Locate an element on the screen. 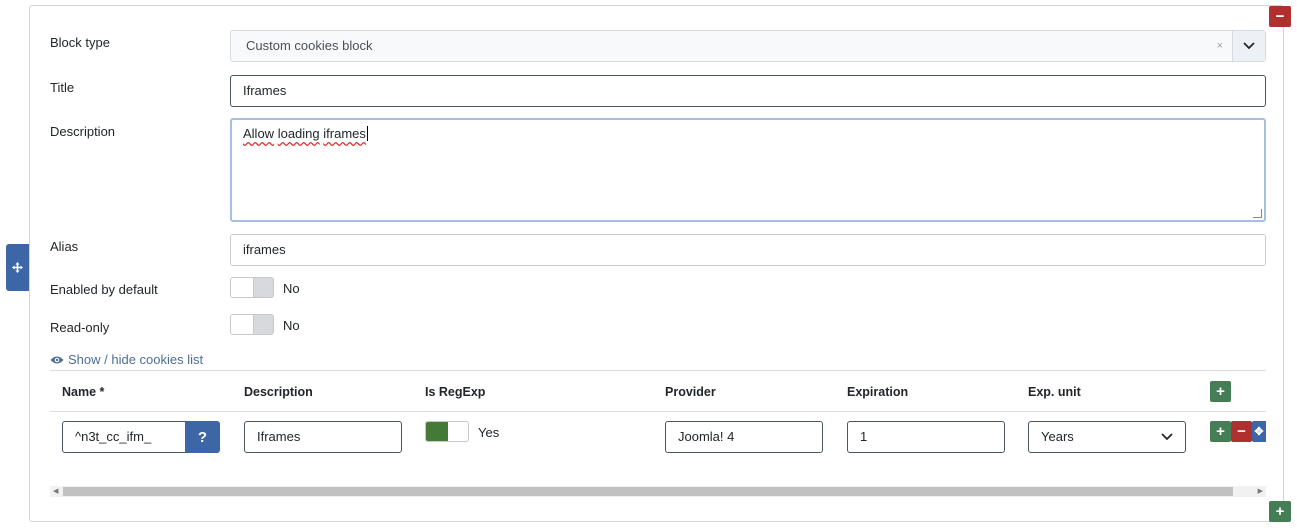 Image resolution: width=1297 pixels, height=528 pixels. block-type-select: Custom cookies block × is located at coordinates (748, 46).